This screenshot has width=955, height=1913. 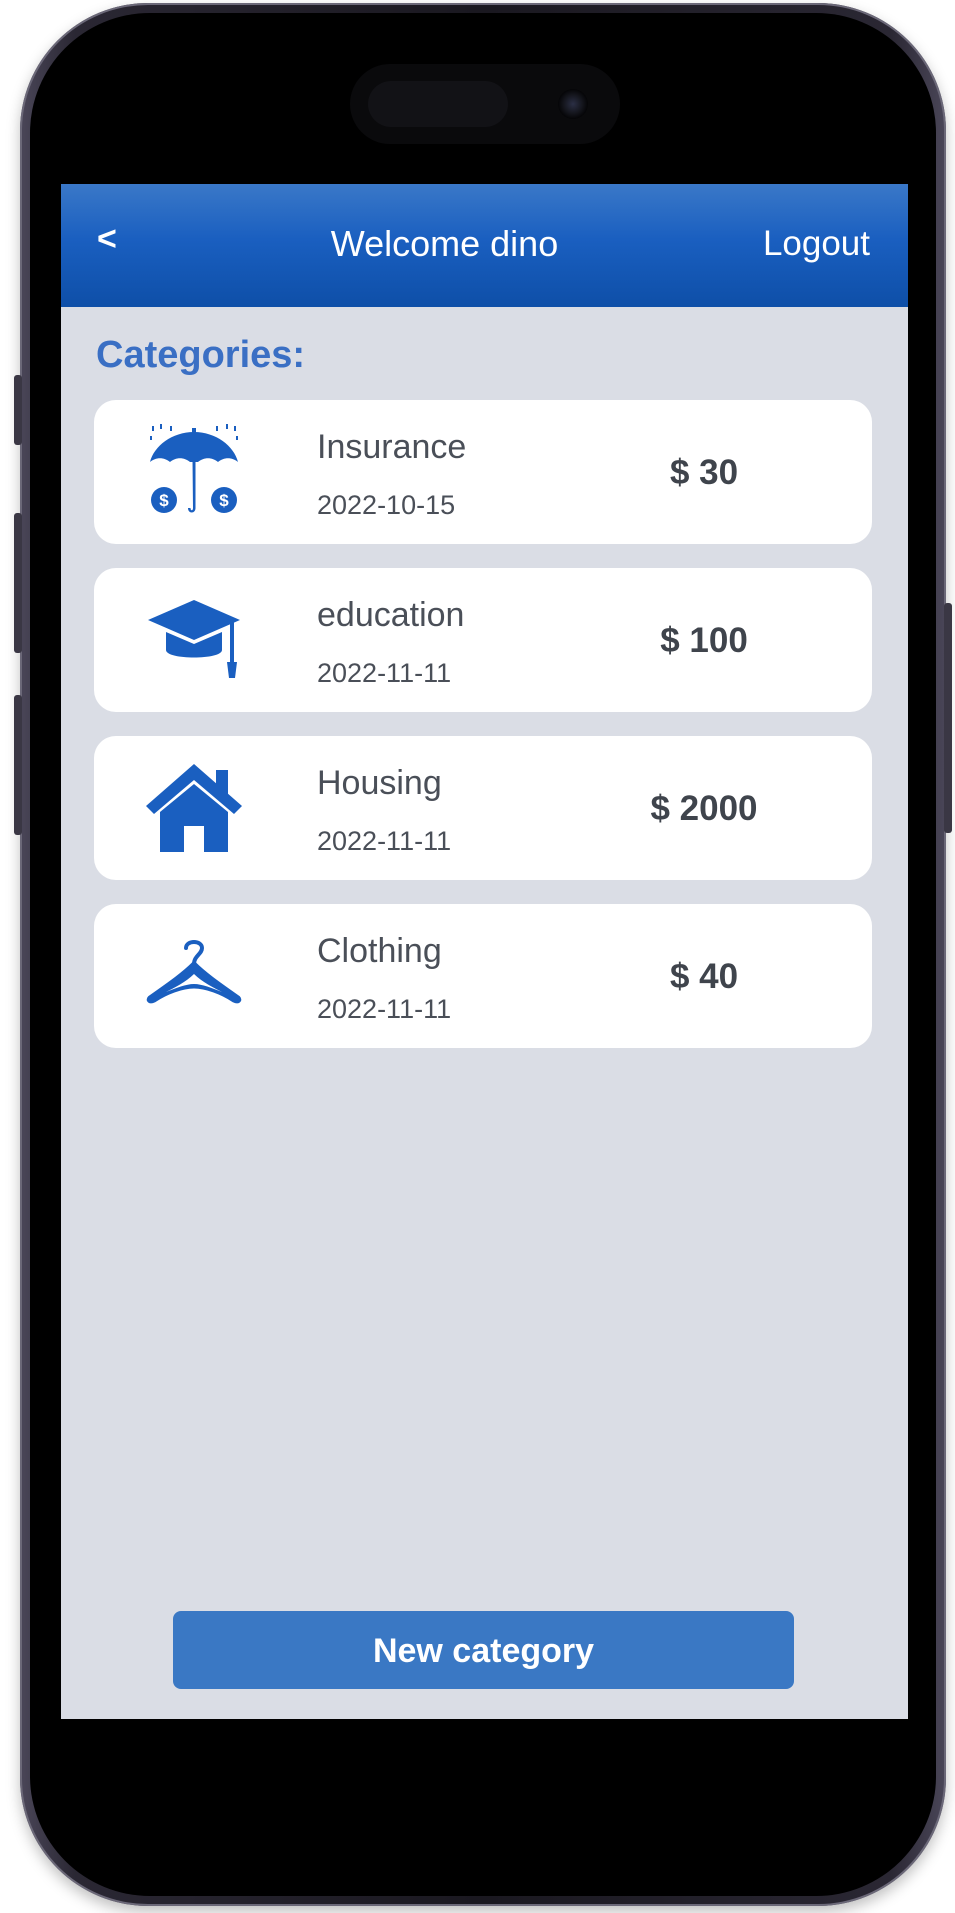 I want to click on dynamic-island, so click(x=485, y=104).